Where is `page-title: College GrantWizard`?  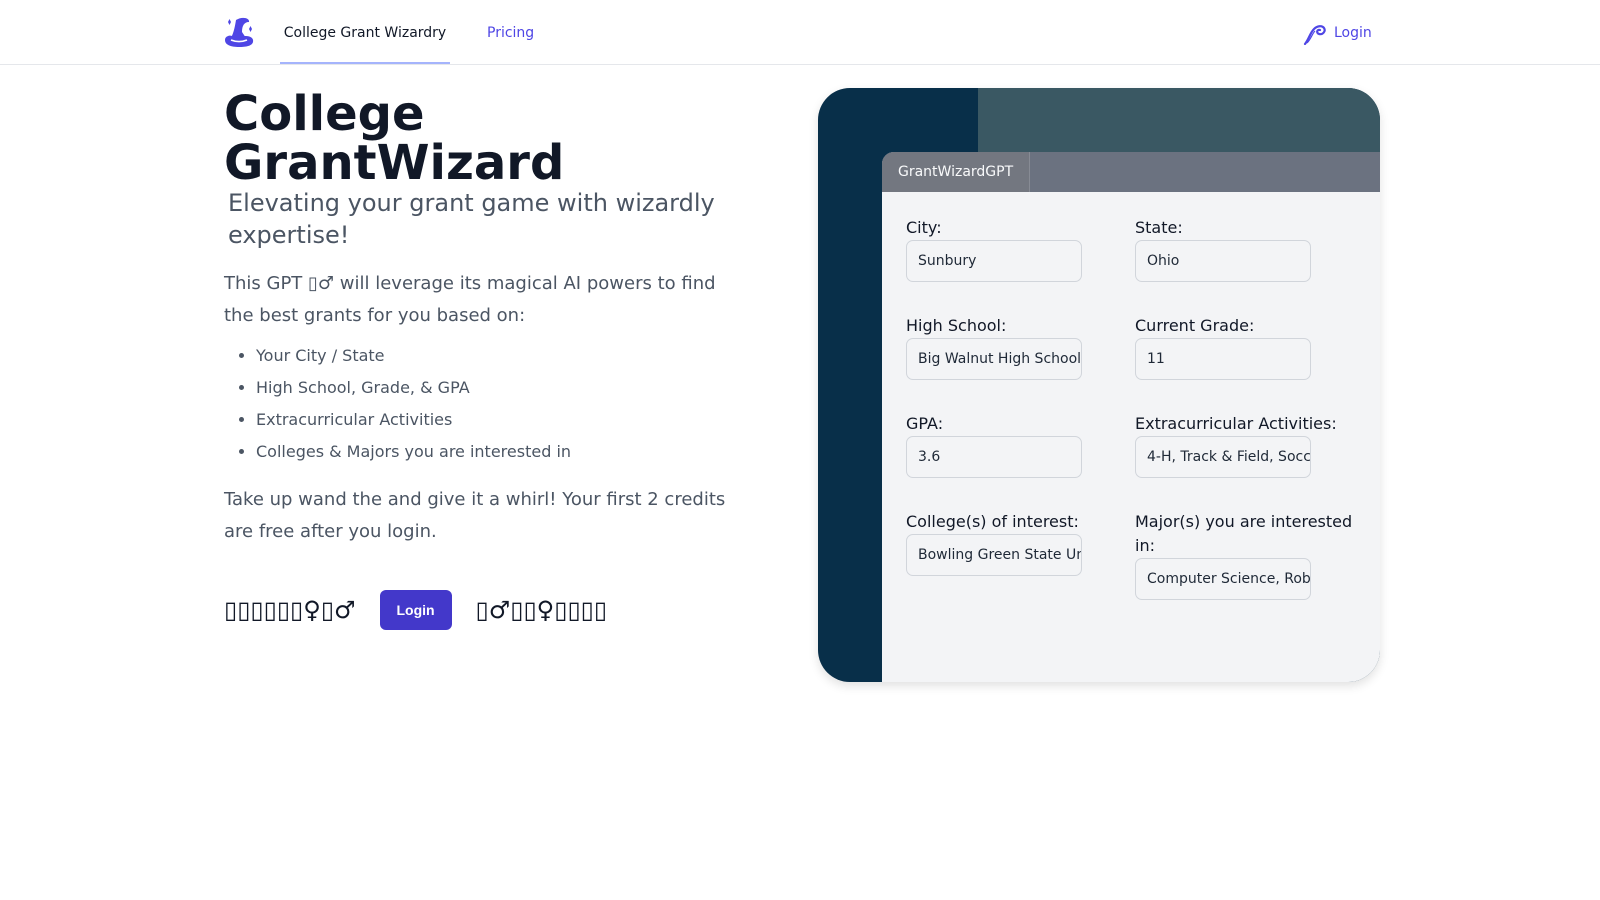
page-title: College GrantWizard is located at coordinates (394, 138).